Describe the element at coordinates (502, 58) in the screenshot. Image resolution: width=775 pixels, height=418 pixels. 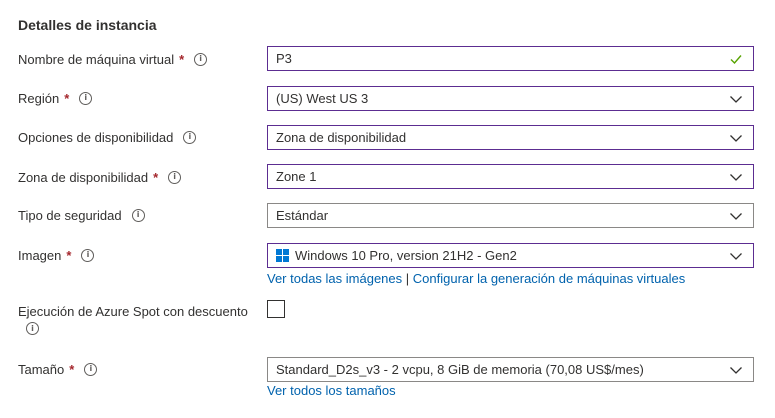
I see `vm-name-value: P3` at that location.